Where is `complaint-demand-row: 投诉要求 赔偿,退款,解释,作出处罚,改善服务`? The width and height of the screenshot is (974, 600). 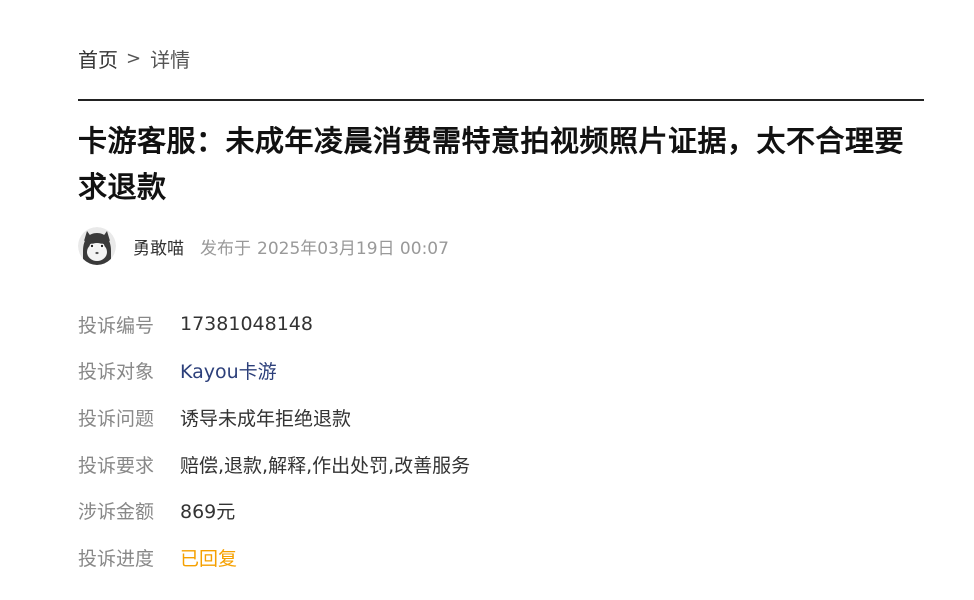 complaint-demand-row: 投诉要求 赔偿,退款,解释,作出处罚,改善服务 is located at coordinates (274, 464).